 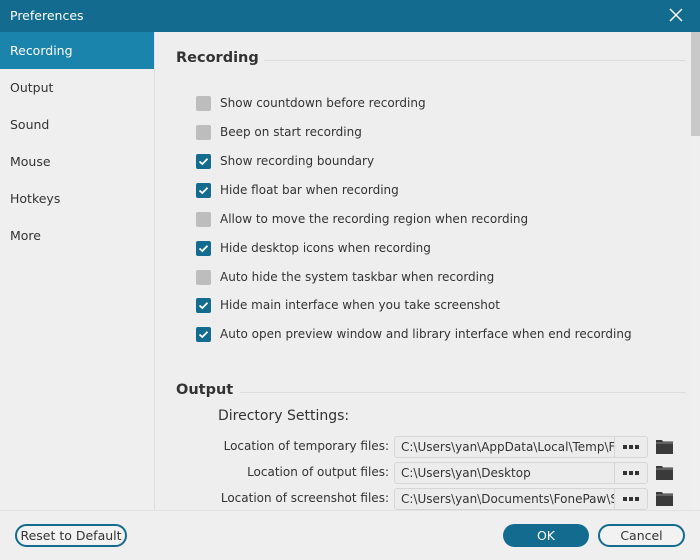 I want to click on recording-option-label: Show countdown before recording, so click(x=323, y=103).